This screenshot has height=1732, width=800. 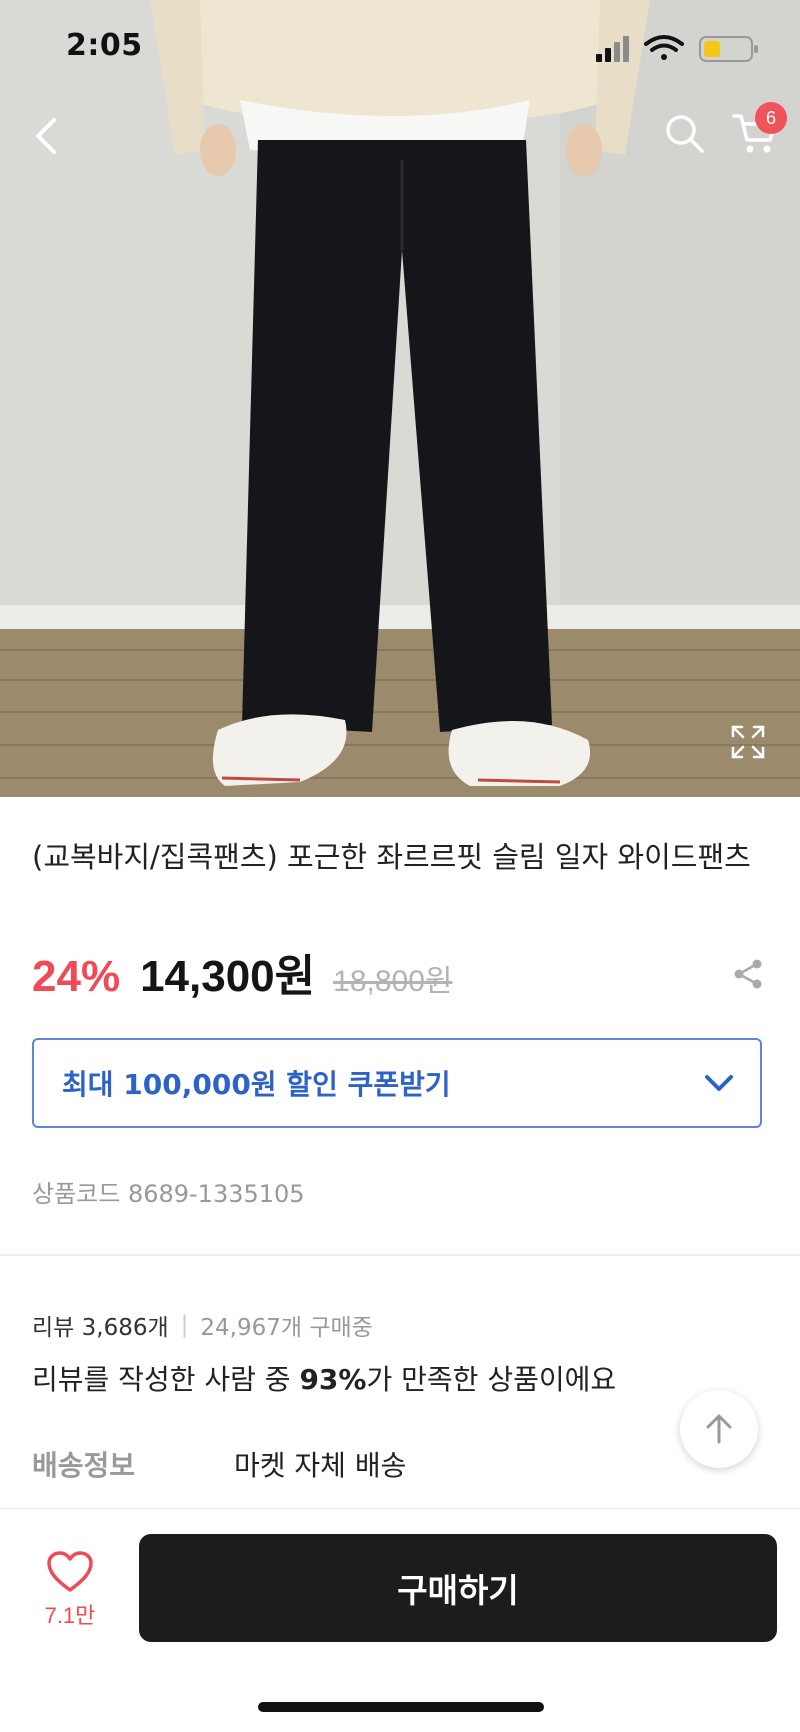 I want to click on search-icon, so click(x=685, y=134).